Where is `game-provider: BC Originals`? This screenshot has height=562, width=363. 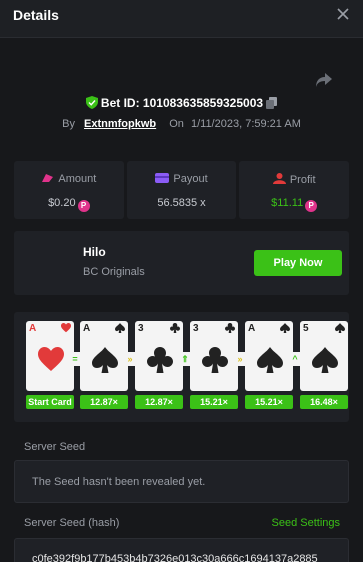 game-provider: BC Originals is located at coordinates (114, 272).